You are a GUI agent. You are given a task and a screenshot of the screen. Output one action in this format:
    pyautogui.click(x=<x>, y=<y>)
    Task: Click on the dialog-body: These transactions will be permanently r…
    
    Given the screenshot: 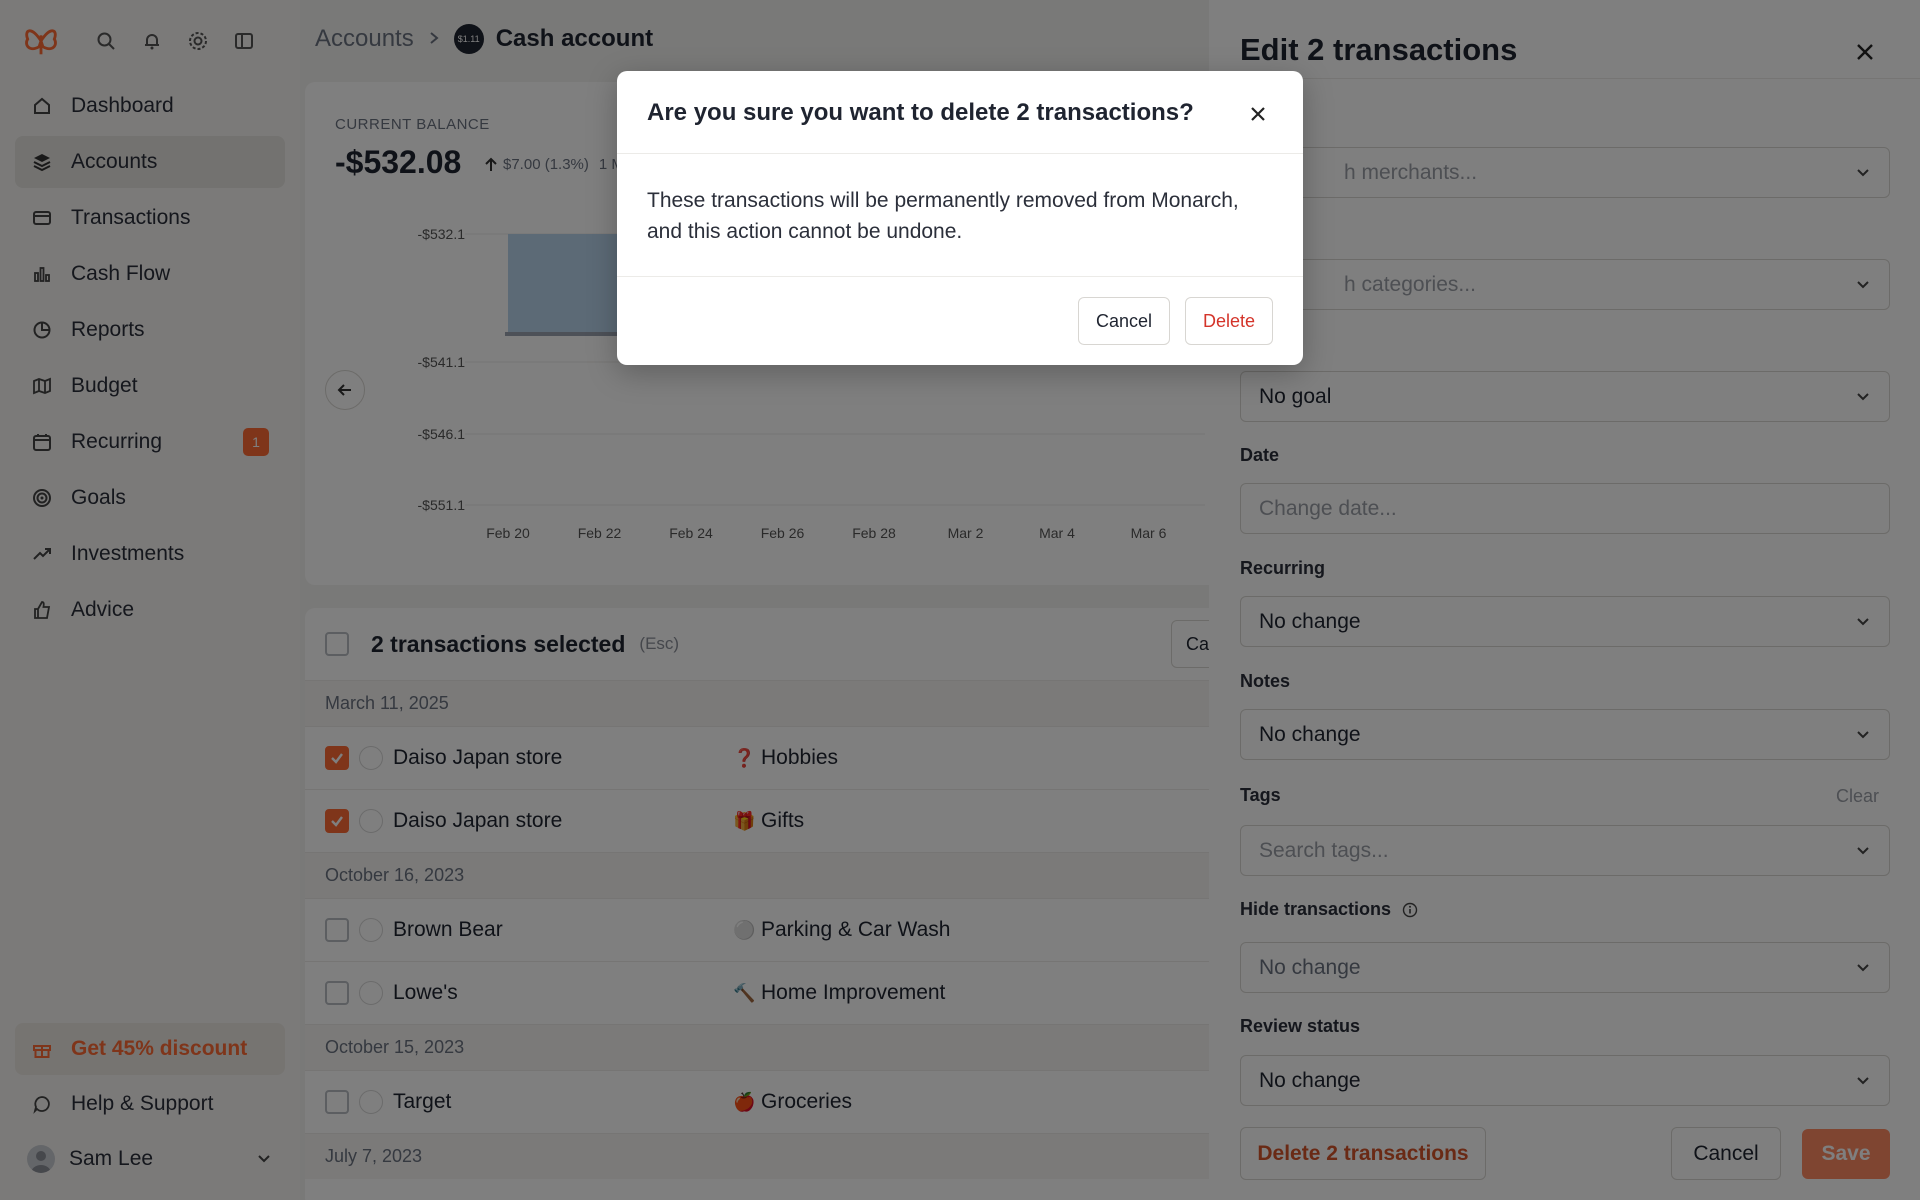 What is the action you would take?
    pyautogui.click(x=943, y=216)
    